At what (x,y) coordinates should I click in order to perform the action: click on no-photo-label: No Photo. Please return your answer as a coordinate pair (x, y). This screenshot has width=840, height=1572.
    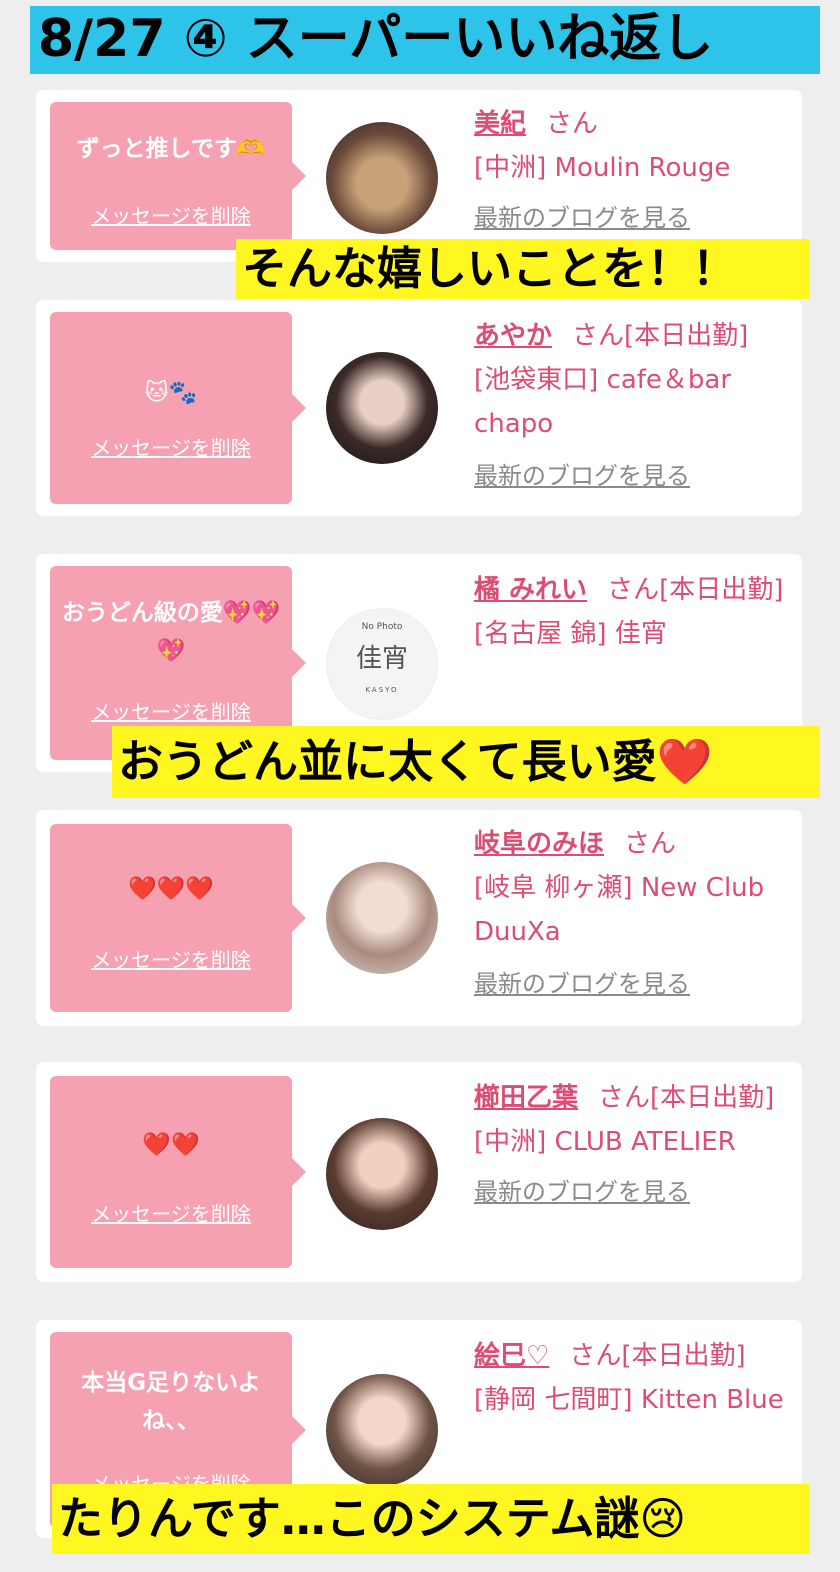
    Looking at the image, I should click on (382, 627).